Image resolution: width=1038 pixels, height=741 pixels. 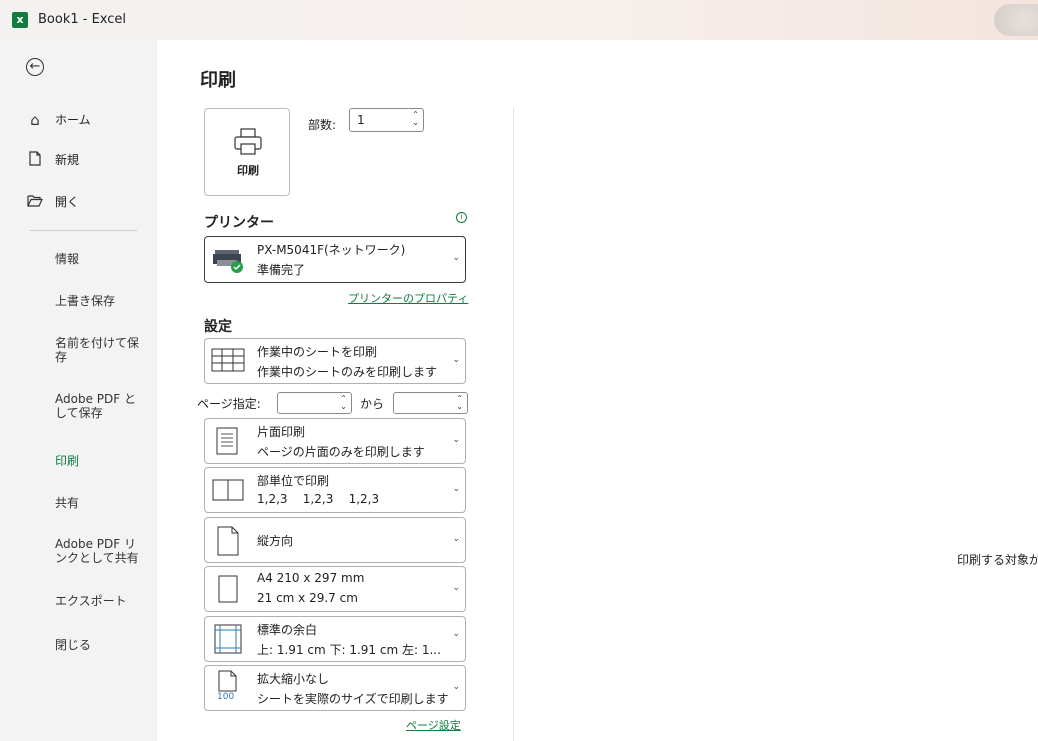 I want to click on page-setup-link: ページ設定, so click(x=433, y=725).